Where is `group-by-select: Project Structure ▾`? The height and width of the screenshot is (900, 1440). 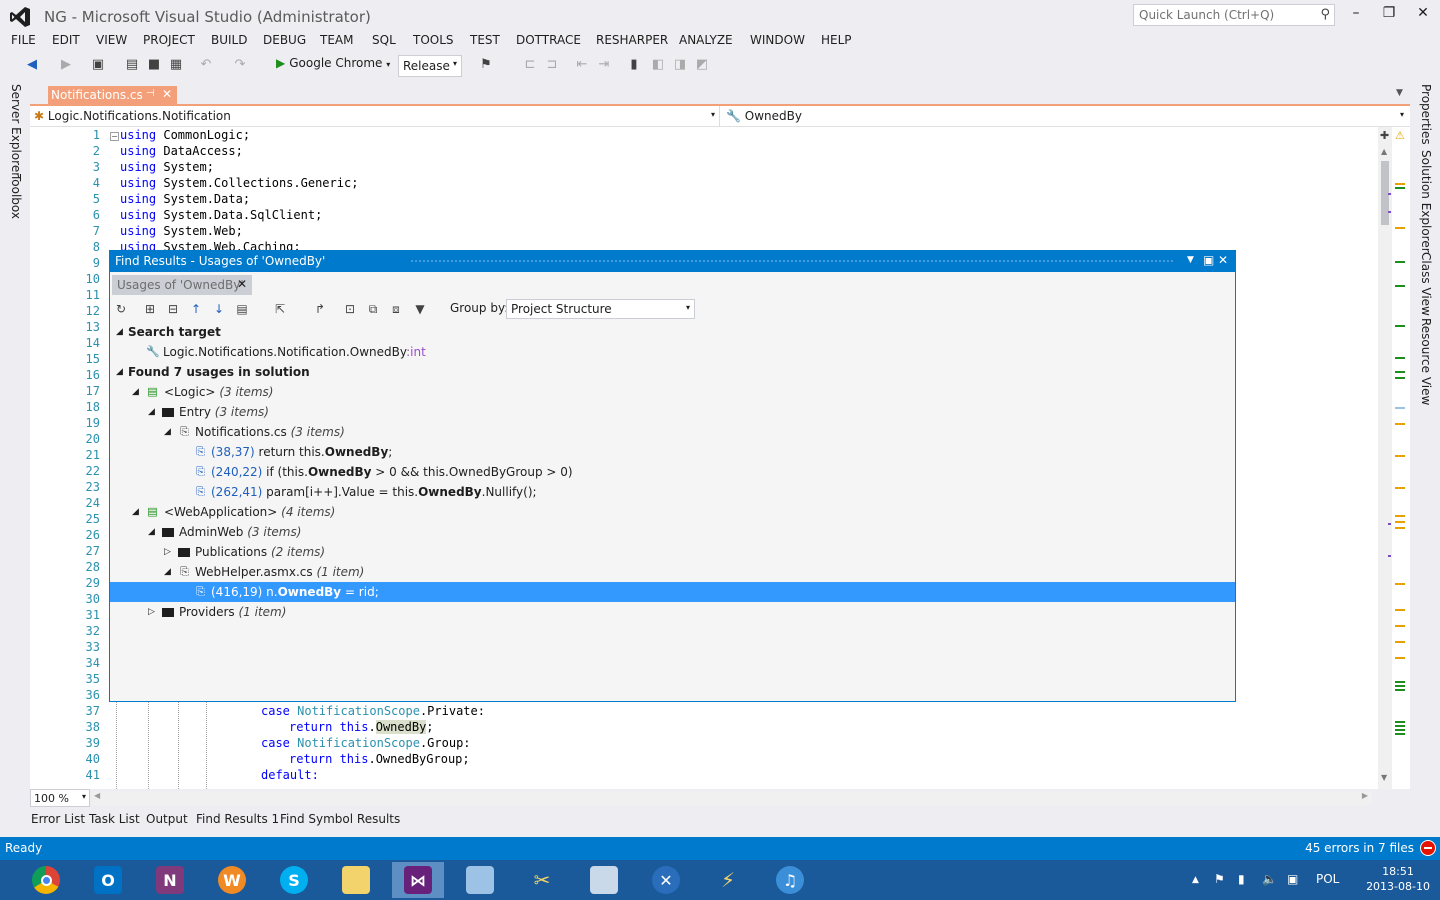 group-by-select: Project Structure ▾ is located at coordinates (600, 309).